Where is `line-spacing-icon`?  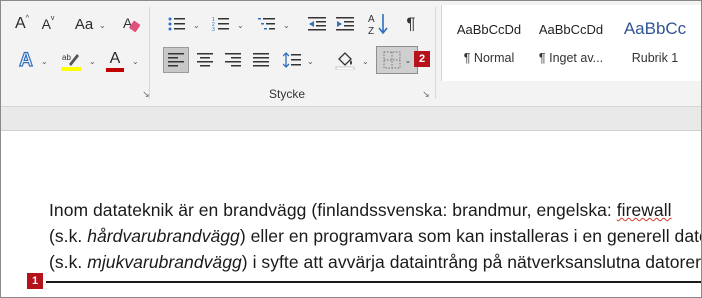
line-spacing-icon is located at coordinates (292, 60).